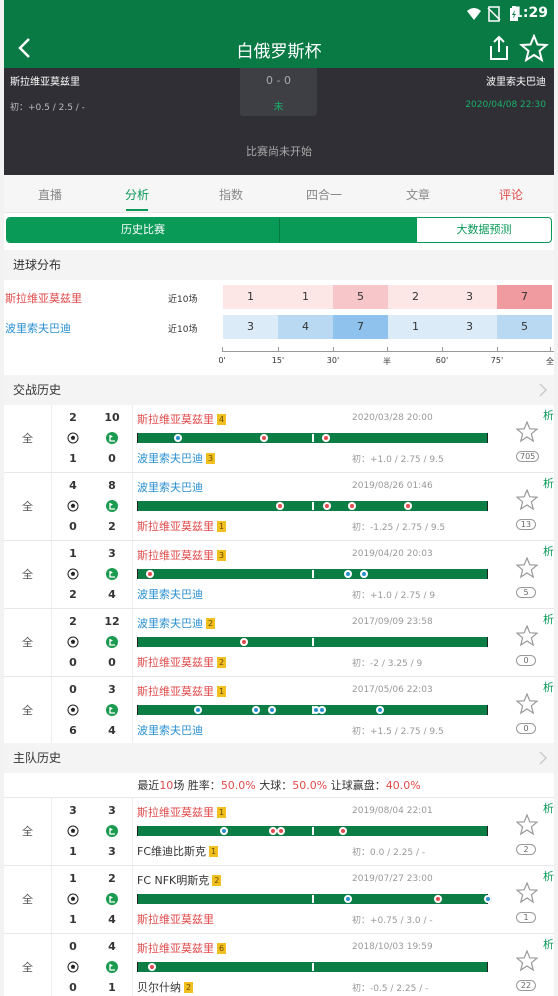 This screenshot has height=996, width=558. What do you see at coordinates (73, 485) in the screenshot?
I see `half-score-home: 4` at bounding box center [73, 485].